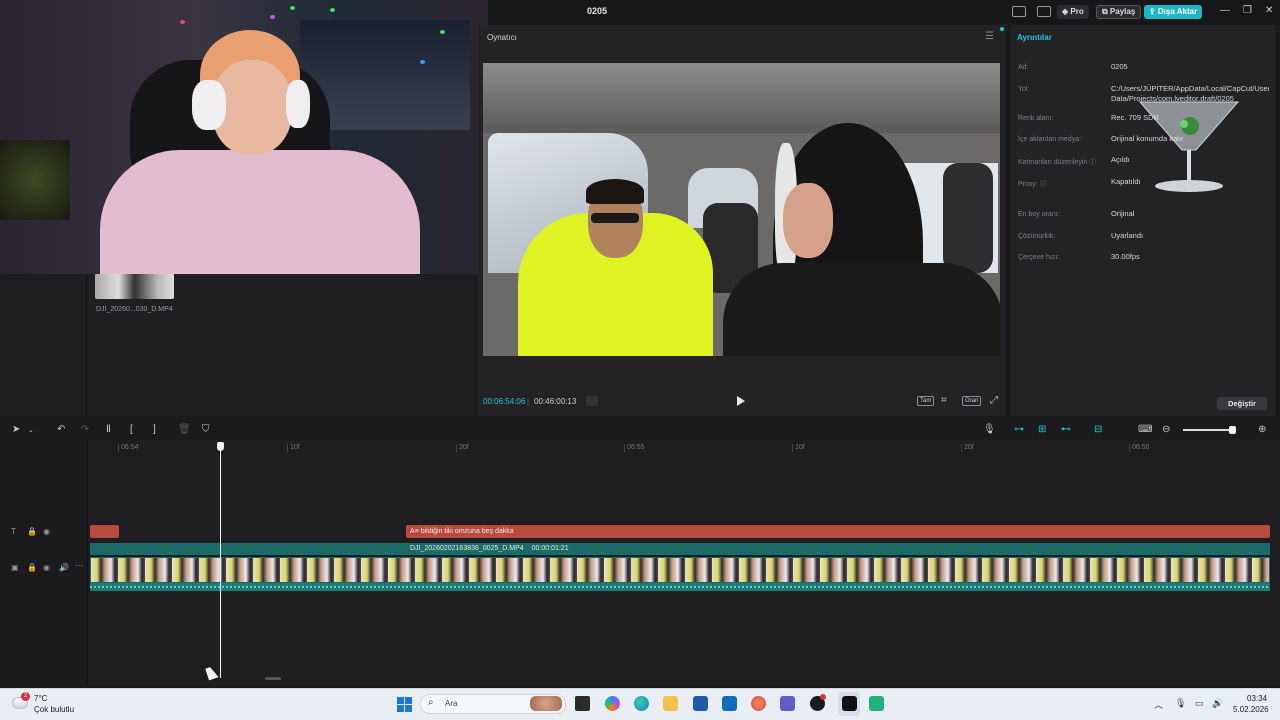  What do you see at coordinates (104, 531) in the screenshot?
I see `text-clip` at bounding box center [104, 531].